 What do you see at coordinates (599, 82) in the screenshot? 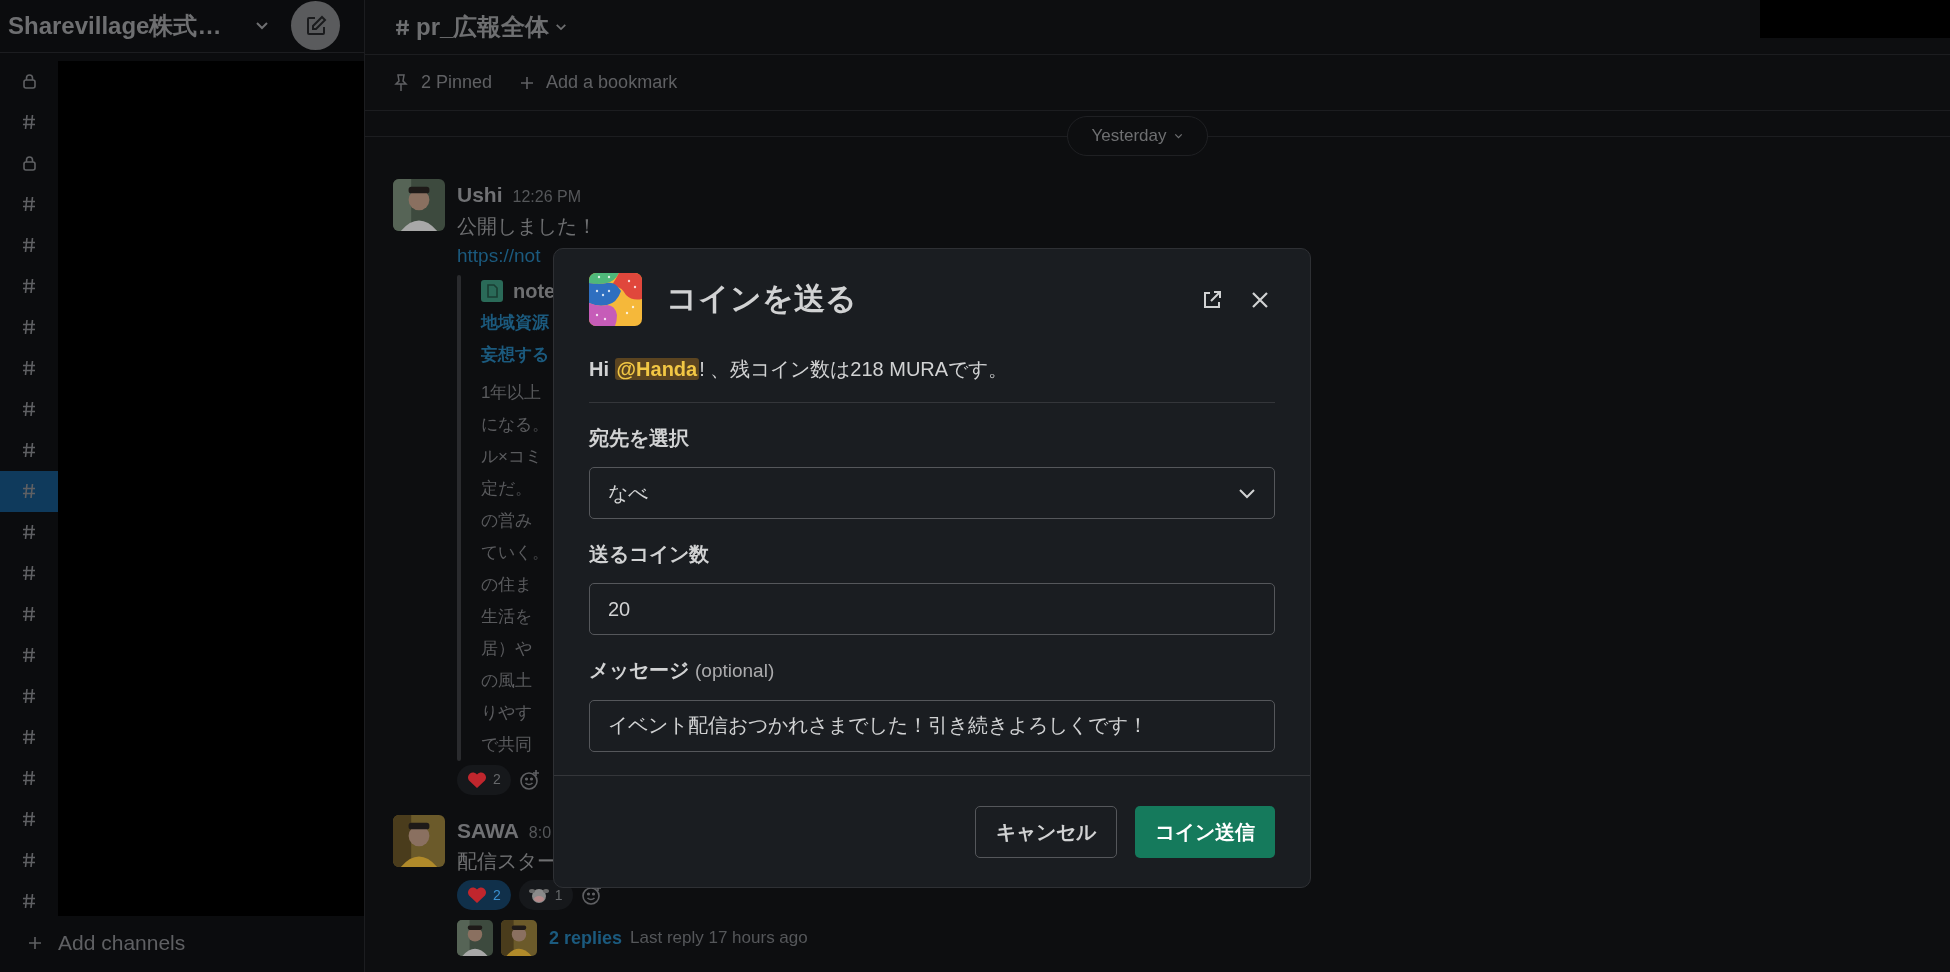
I see `add-bookmark-button: Add a bookmark` at bounding box center [599, 82].